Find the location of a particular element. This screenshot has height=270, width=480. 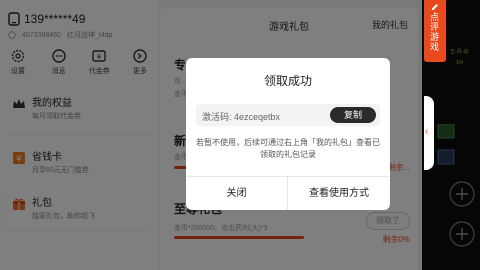

chevron-left-icon: ‹ is located at coordinates (427, 131).